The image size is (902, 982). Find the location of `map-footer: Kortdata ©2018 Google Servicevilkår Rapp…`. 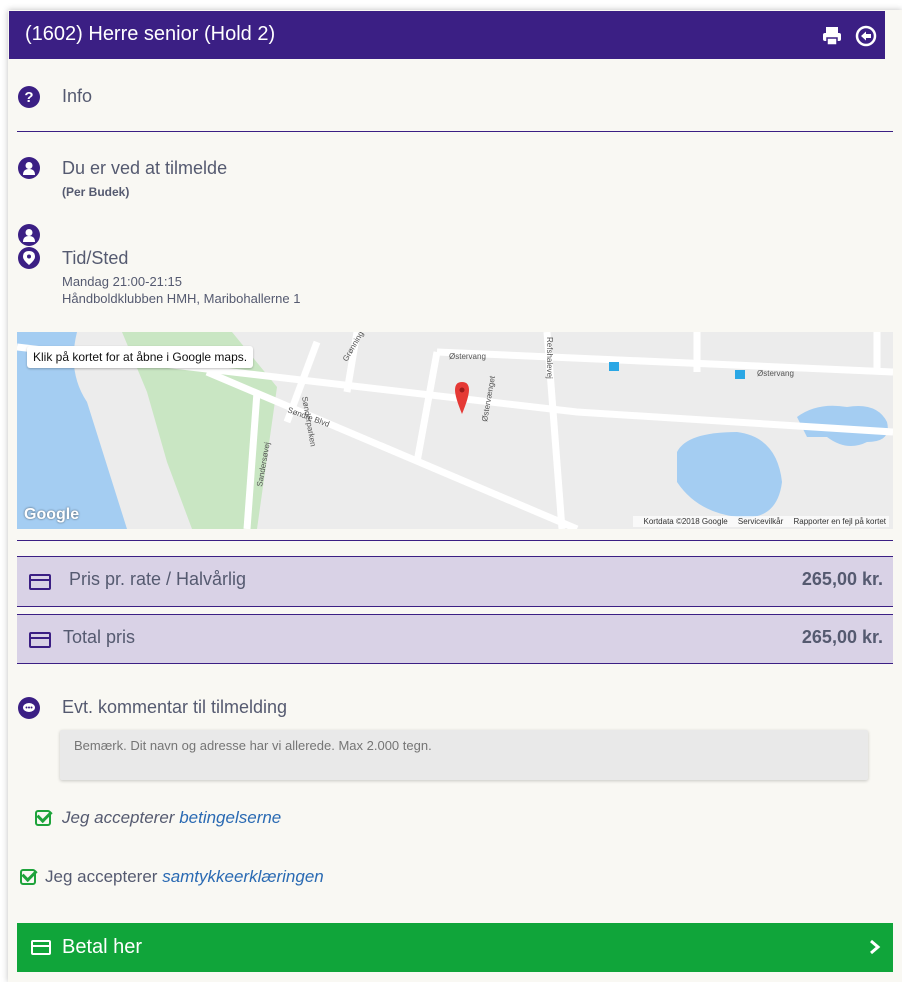

map-footer: Kortdata ©2018 Google Servicevilkår Rapp… is located at coordinates (760, 521).